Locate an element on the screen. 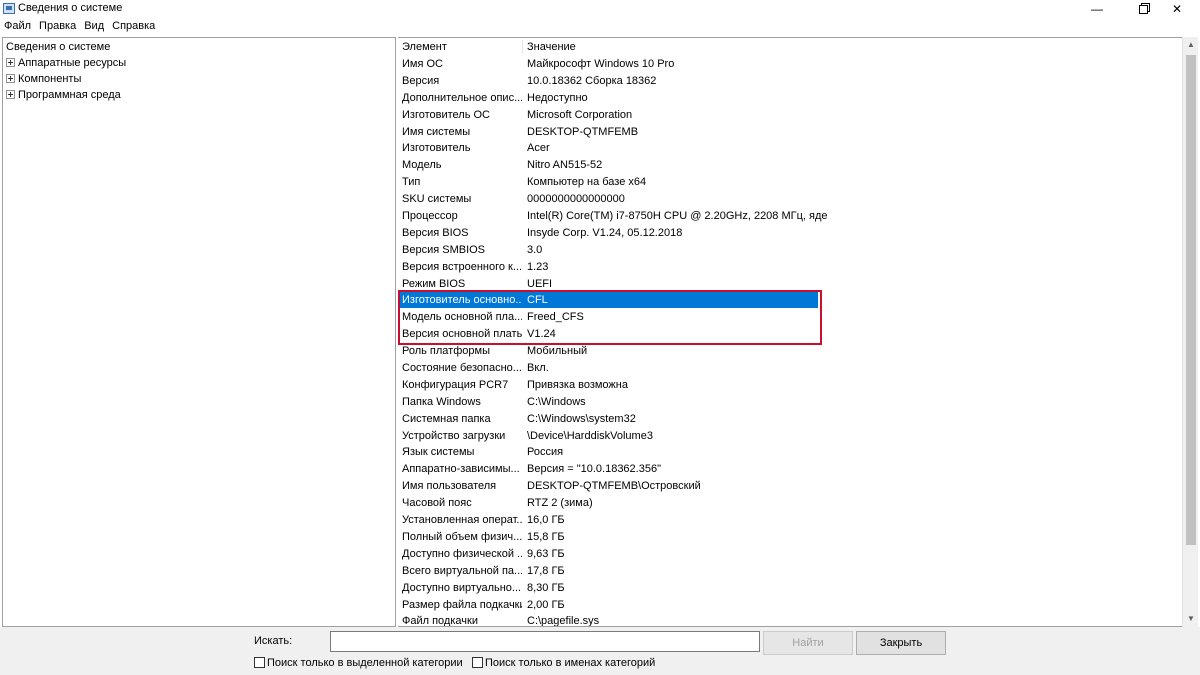 The height and width of the screenshot is (675, 1200). close-button: Закрыть is located at coordinates (901, 643).